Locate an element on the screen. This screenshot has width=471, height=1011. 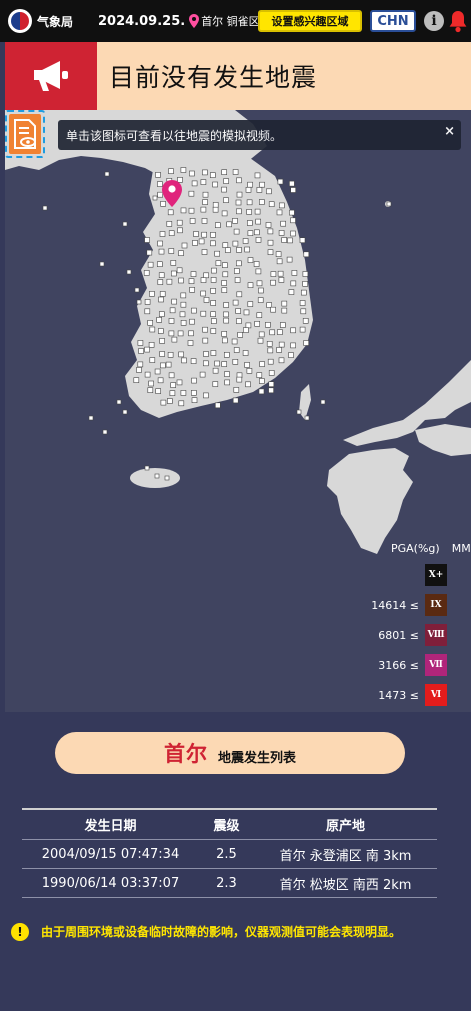
current-location: 首尔 铜雀区 is located at coordinates (230, 21).